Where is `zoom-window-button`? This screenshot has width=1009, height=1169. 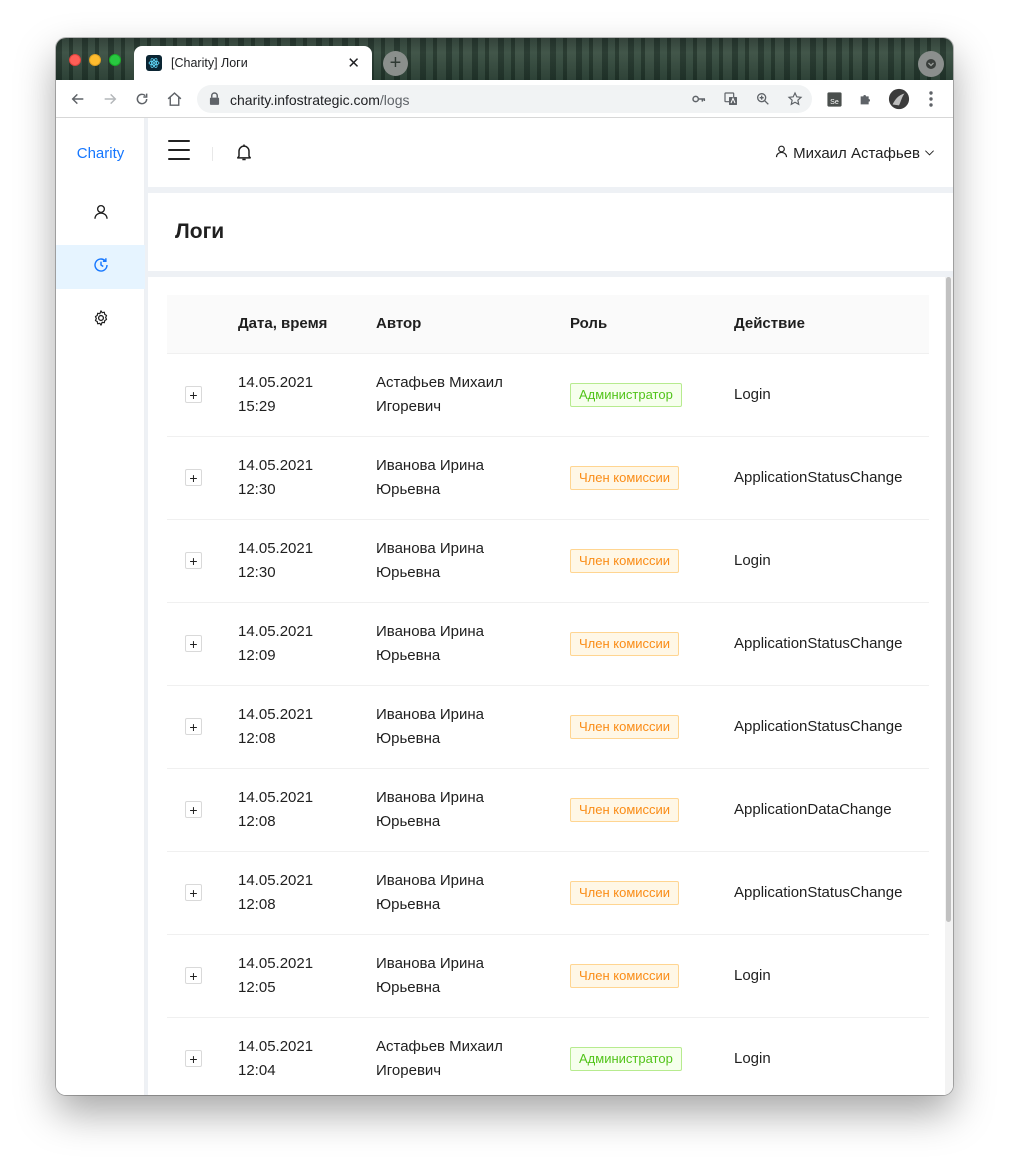 zoom-window-button is located at coordinates (115, 60).